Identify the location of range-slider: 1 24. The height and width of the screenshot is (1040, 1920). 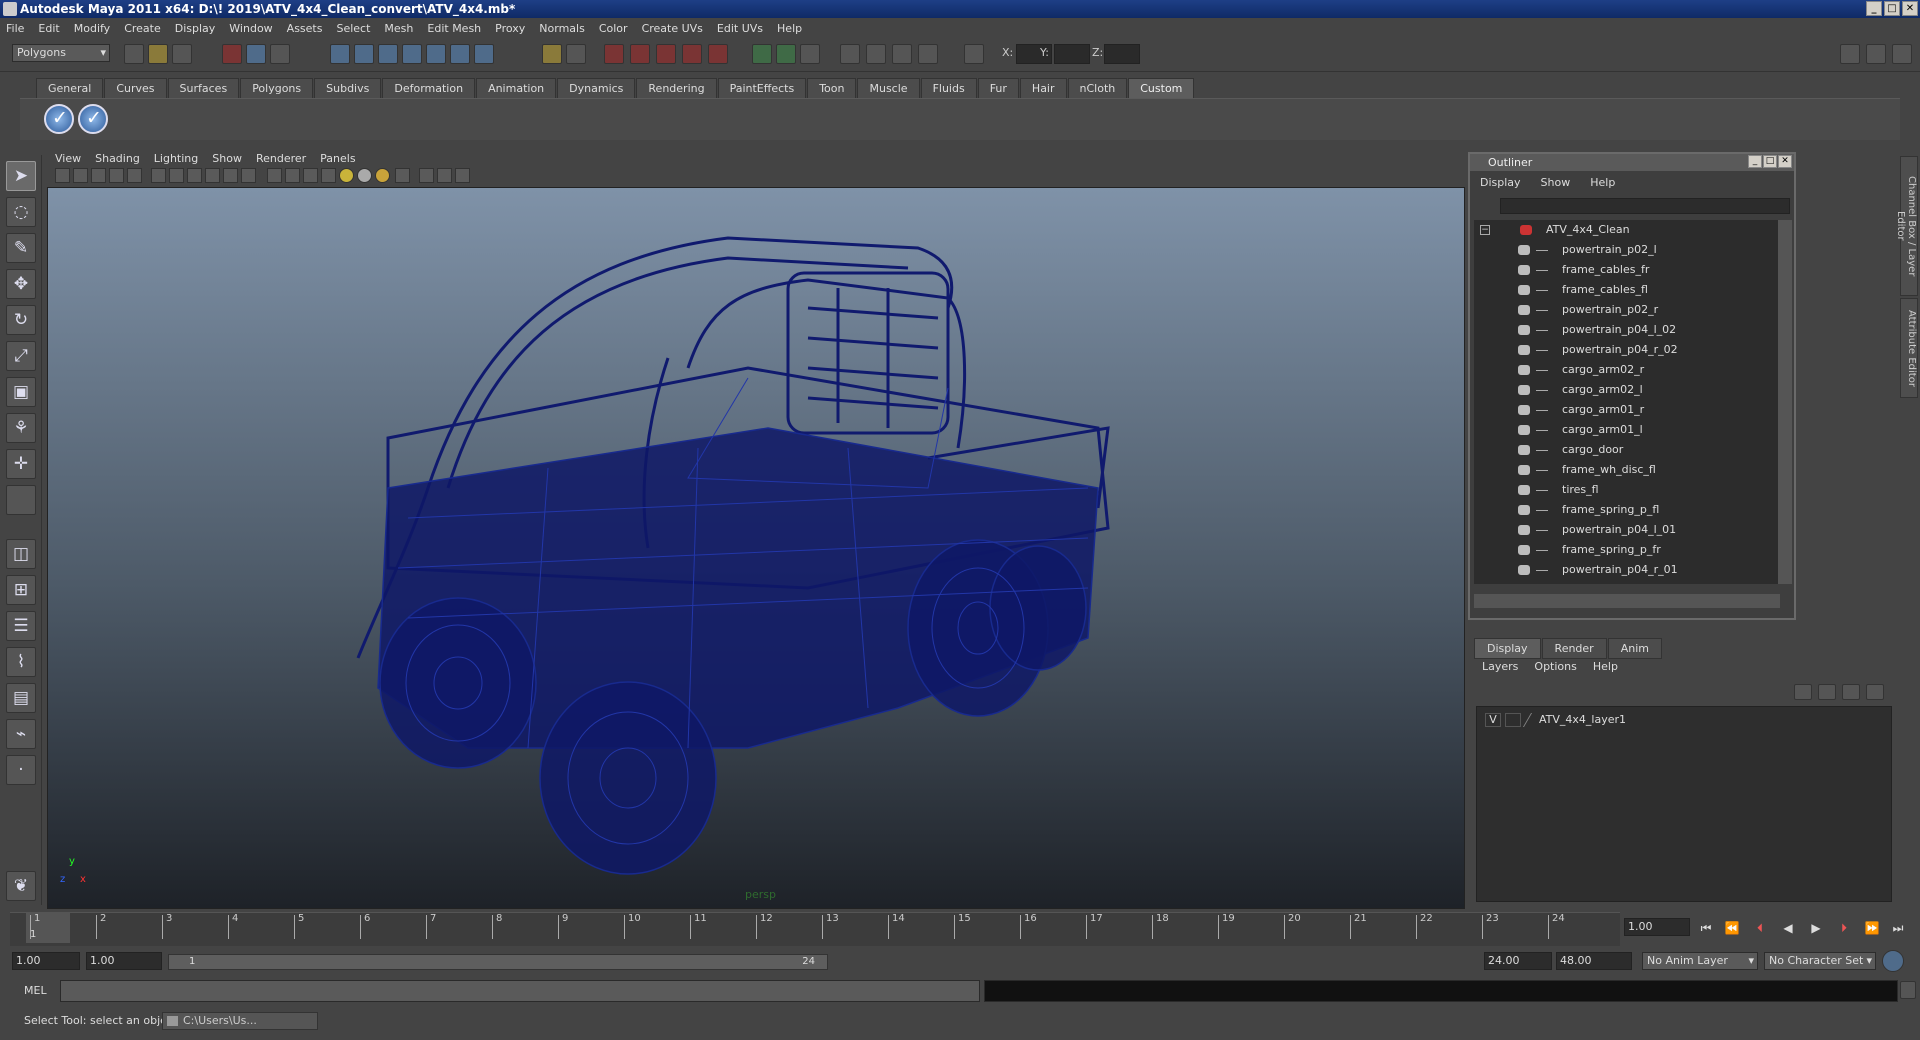
(498, 962).